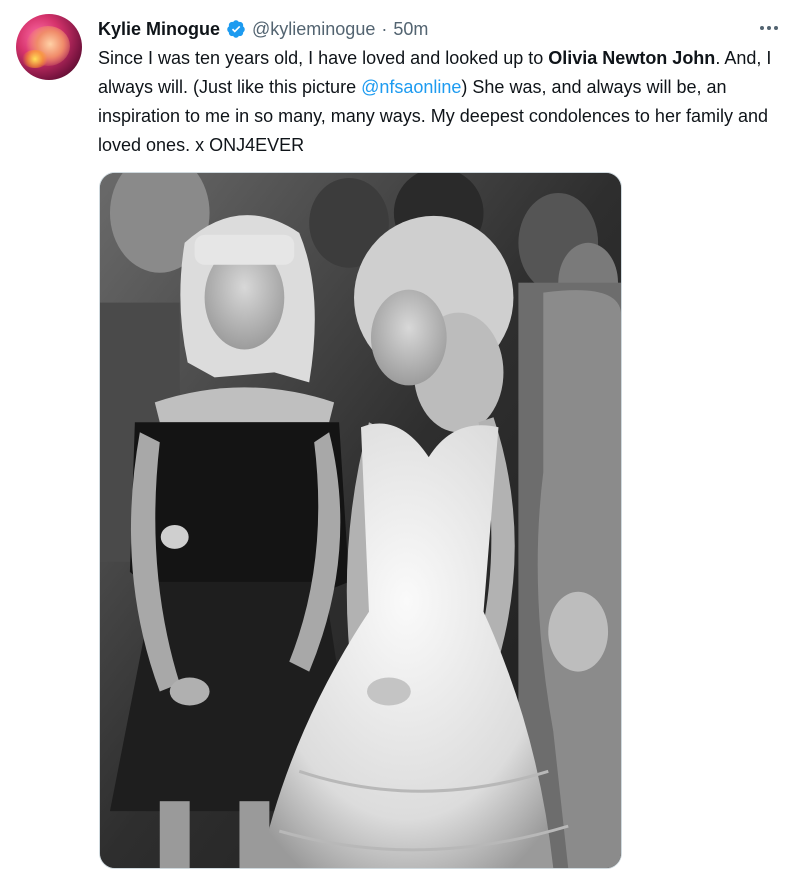 Image resolution: width=800 pixels, height=883 pixels. I want to click on tweet-timestamp: 50m, so click(410, 29).